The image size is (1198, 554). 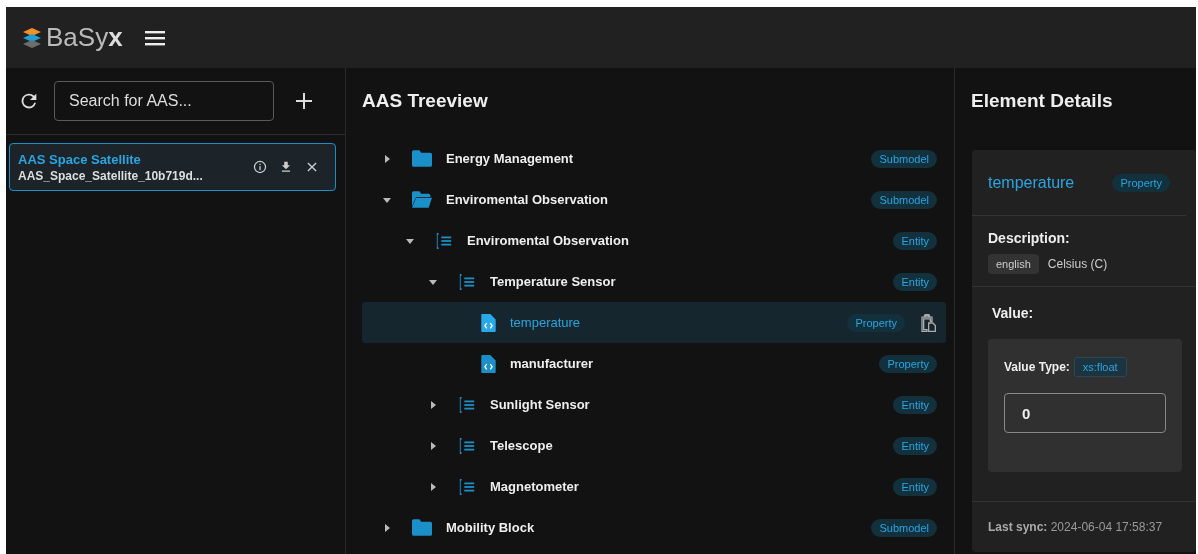 I want to click on tree-label: Energy Management, so click(x=510, y=158).